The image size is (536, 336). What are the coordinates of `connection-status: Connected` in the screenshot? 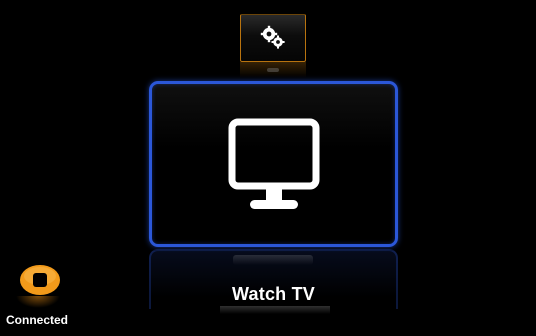 It's located at (37, 320).